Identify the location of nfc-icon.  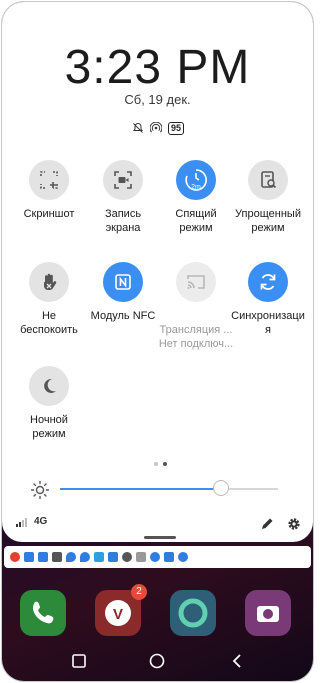
(123, 282).